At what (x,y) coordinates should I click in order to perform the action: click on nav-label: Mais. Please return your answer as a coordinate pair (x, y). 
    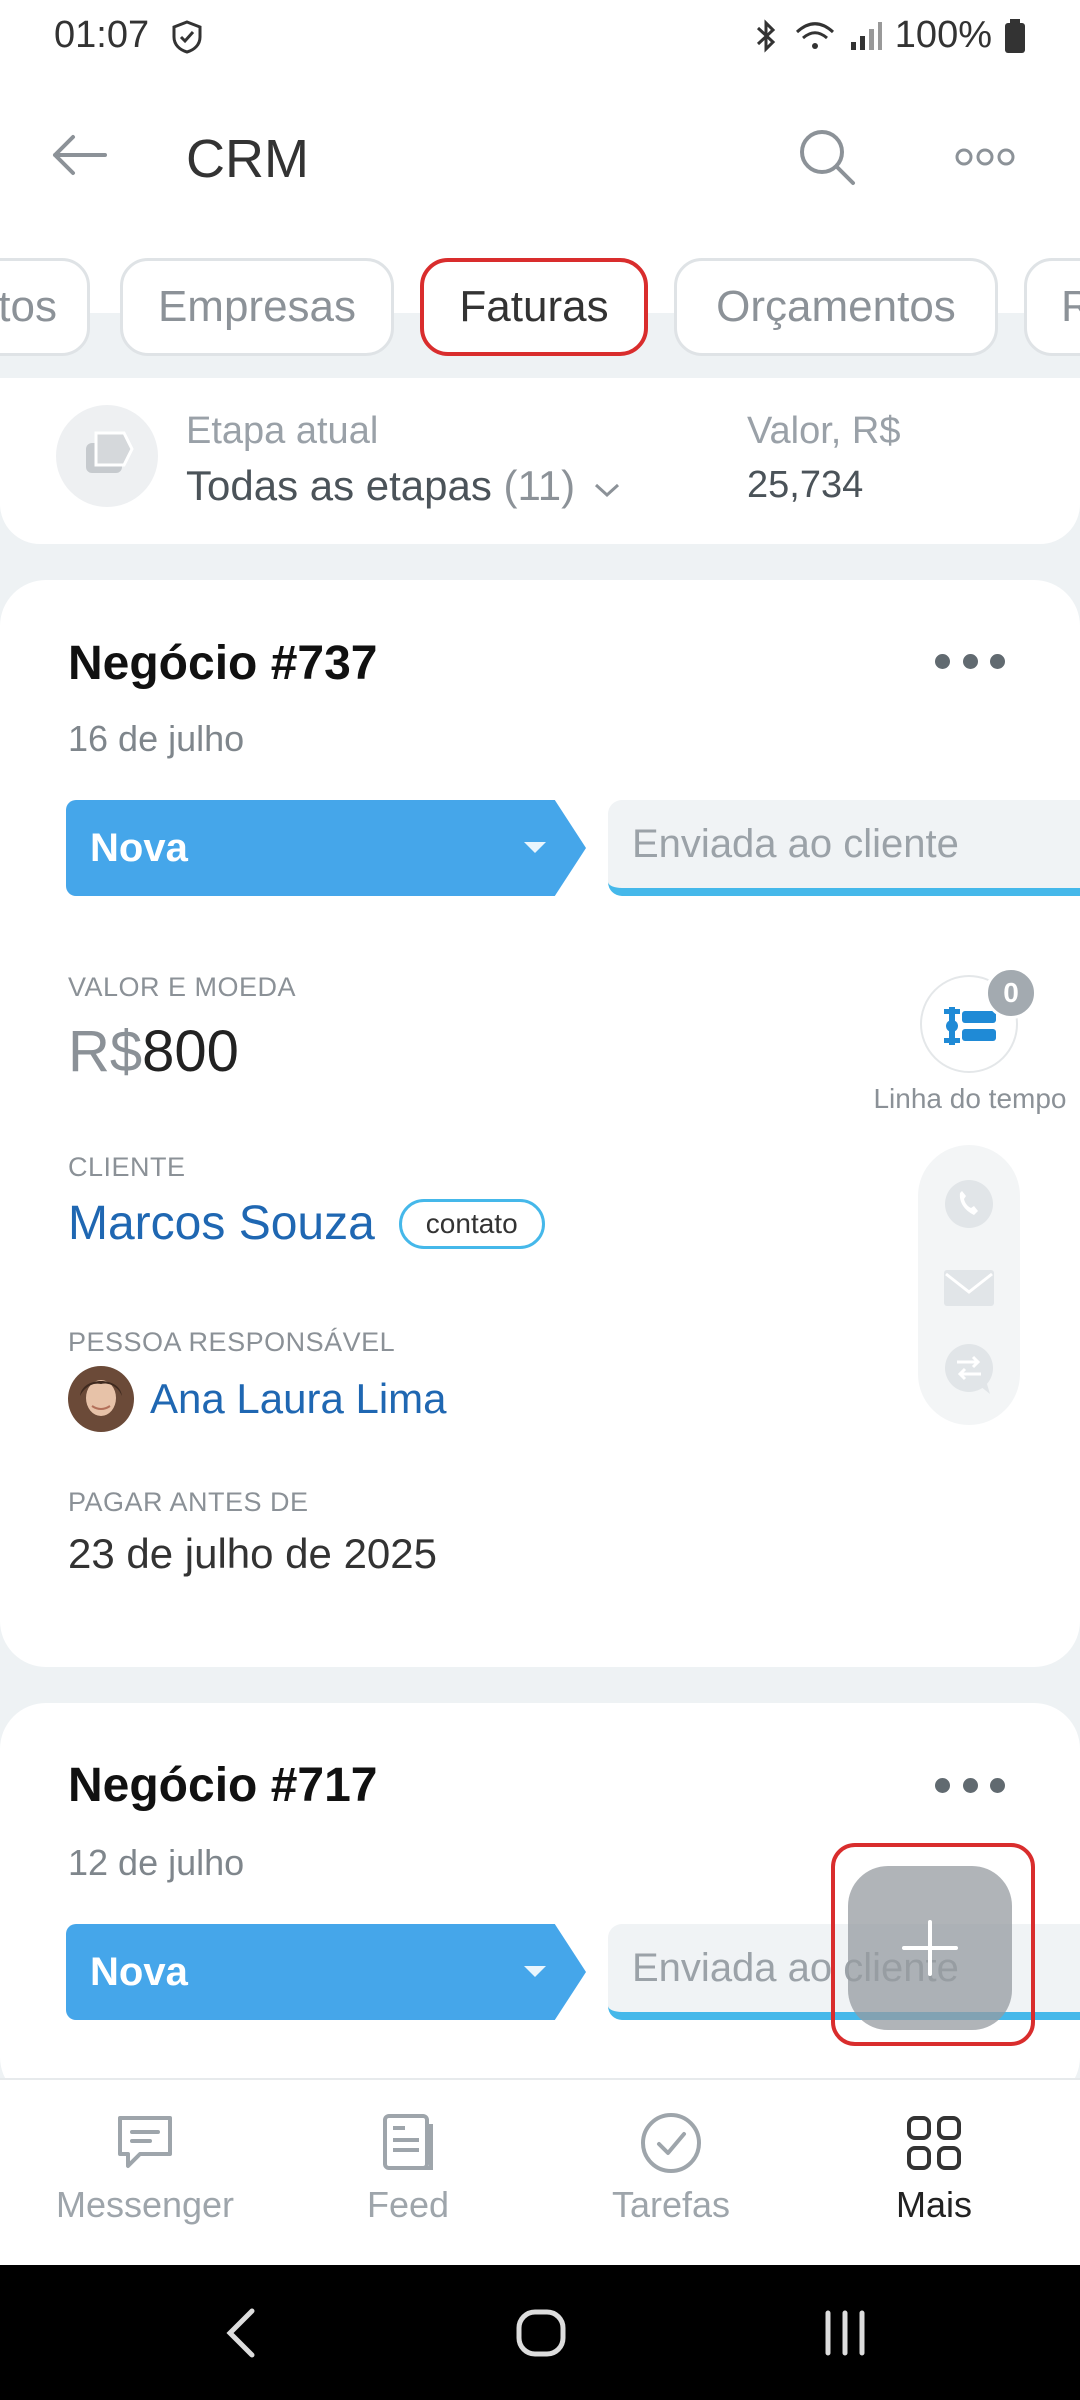
    Looking at the image, I should click on (933, 2204).